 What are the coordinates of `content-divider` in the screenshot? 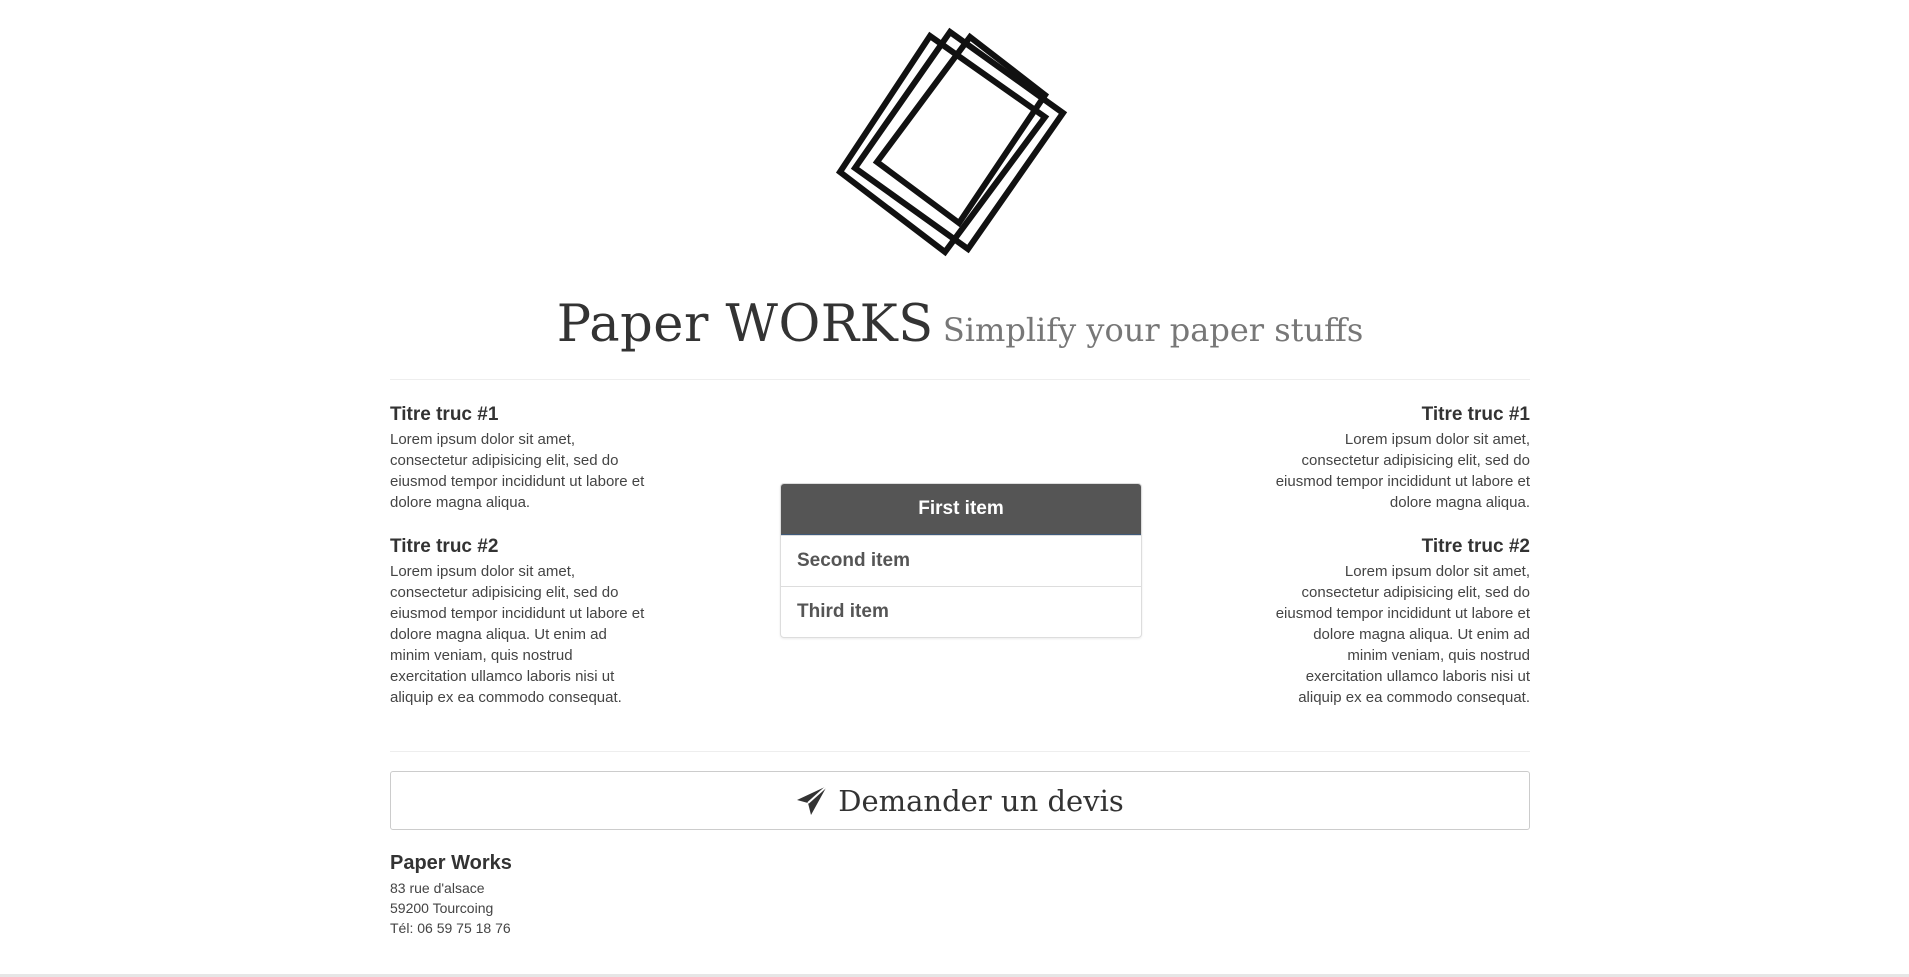 It's located at (960, 751).